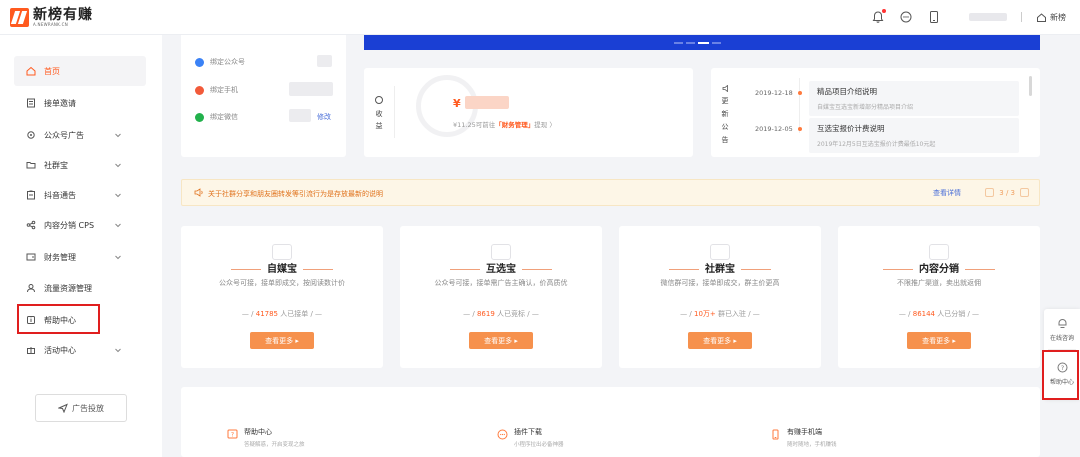 Image resolution: width=1080 pixels, height=457 pixels. What do you see at coordinates (725, 120) in the screenshot?
I see `announcements-label: 更新公告` at bounding box center [725, 120].